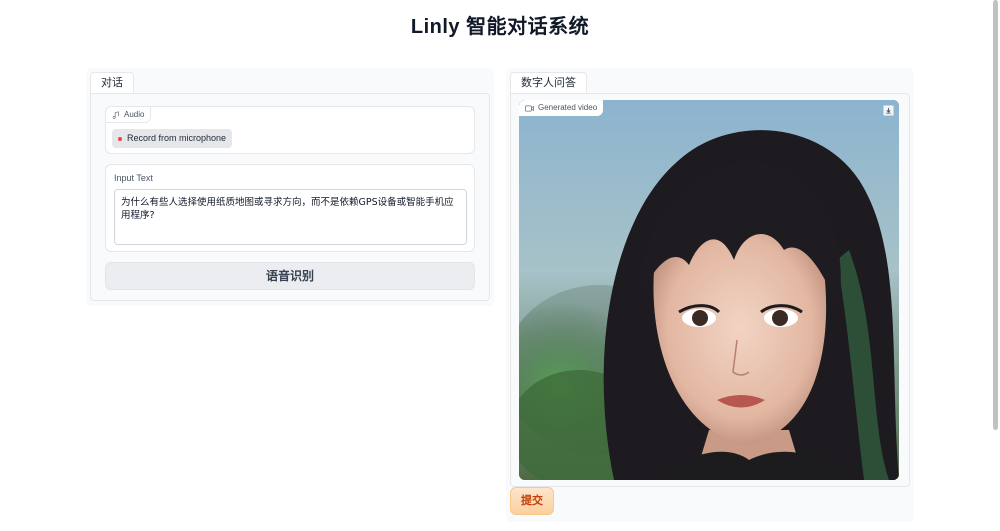 The image size is (1000, 531). What do you see at coordinates (290, 217) in the screenshot?
I see `input-text-field: 为什么有些人选择使用纸质地图或寻求方向，而不是依赖GPS设备或智能手机应用程序?` at bounding box center [290, 217].